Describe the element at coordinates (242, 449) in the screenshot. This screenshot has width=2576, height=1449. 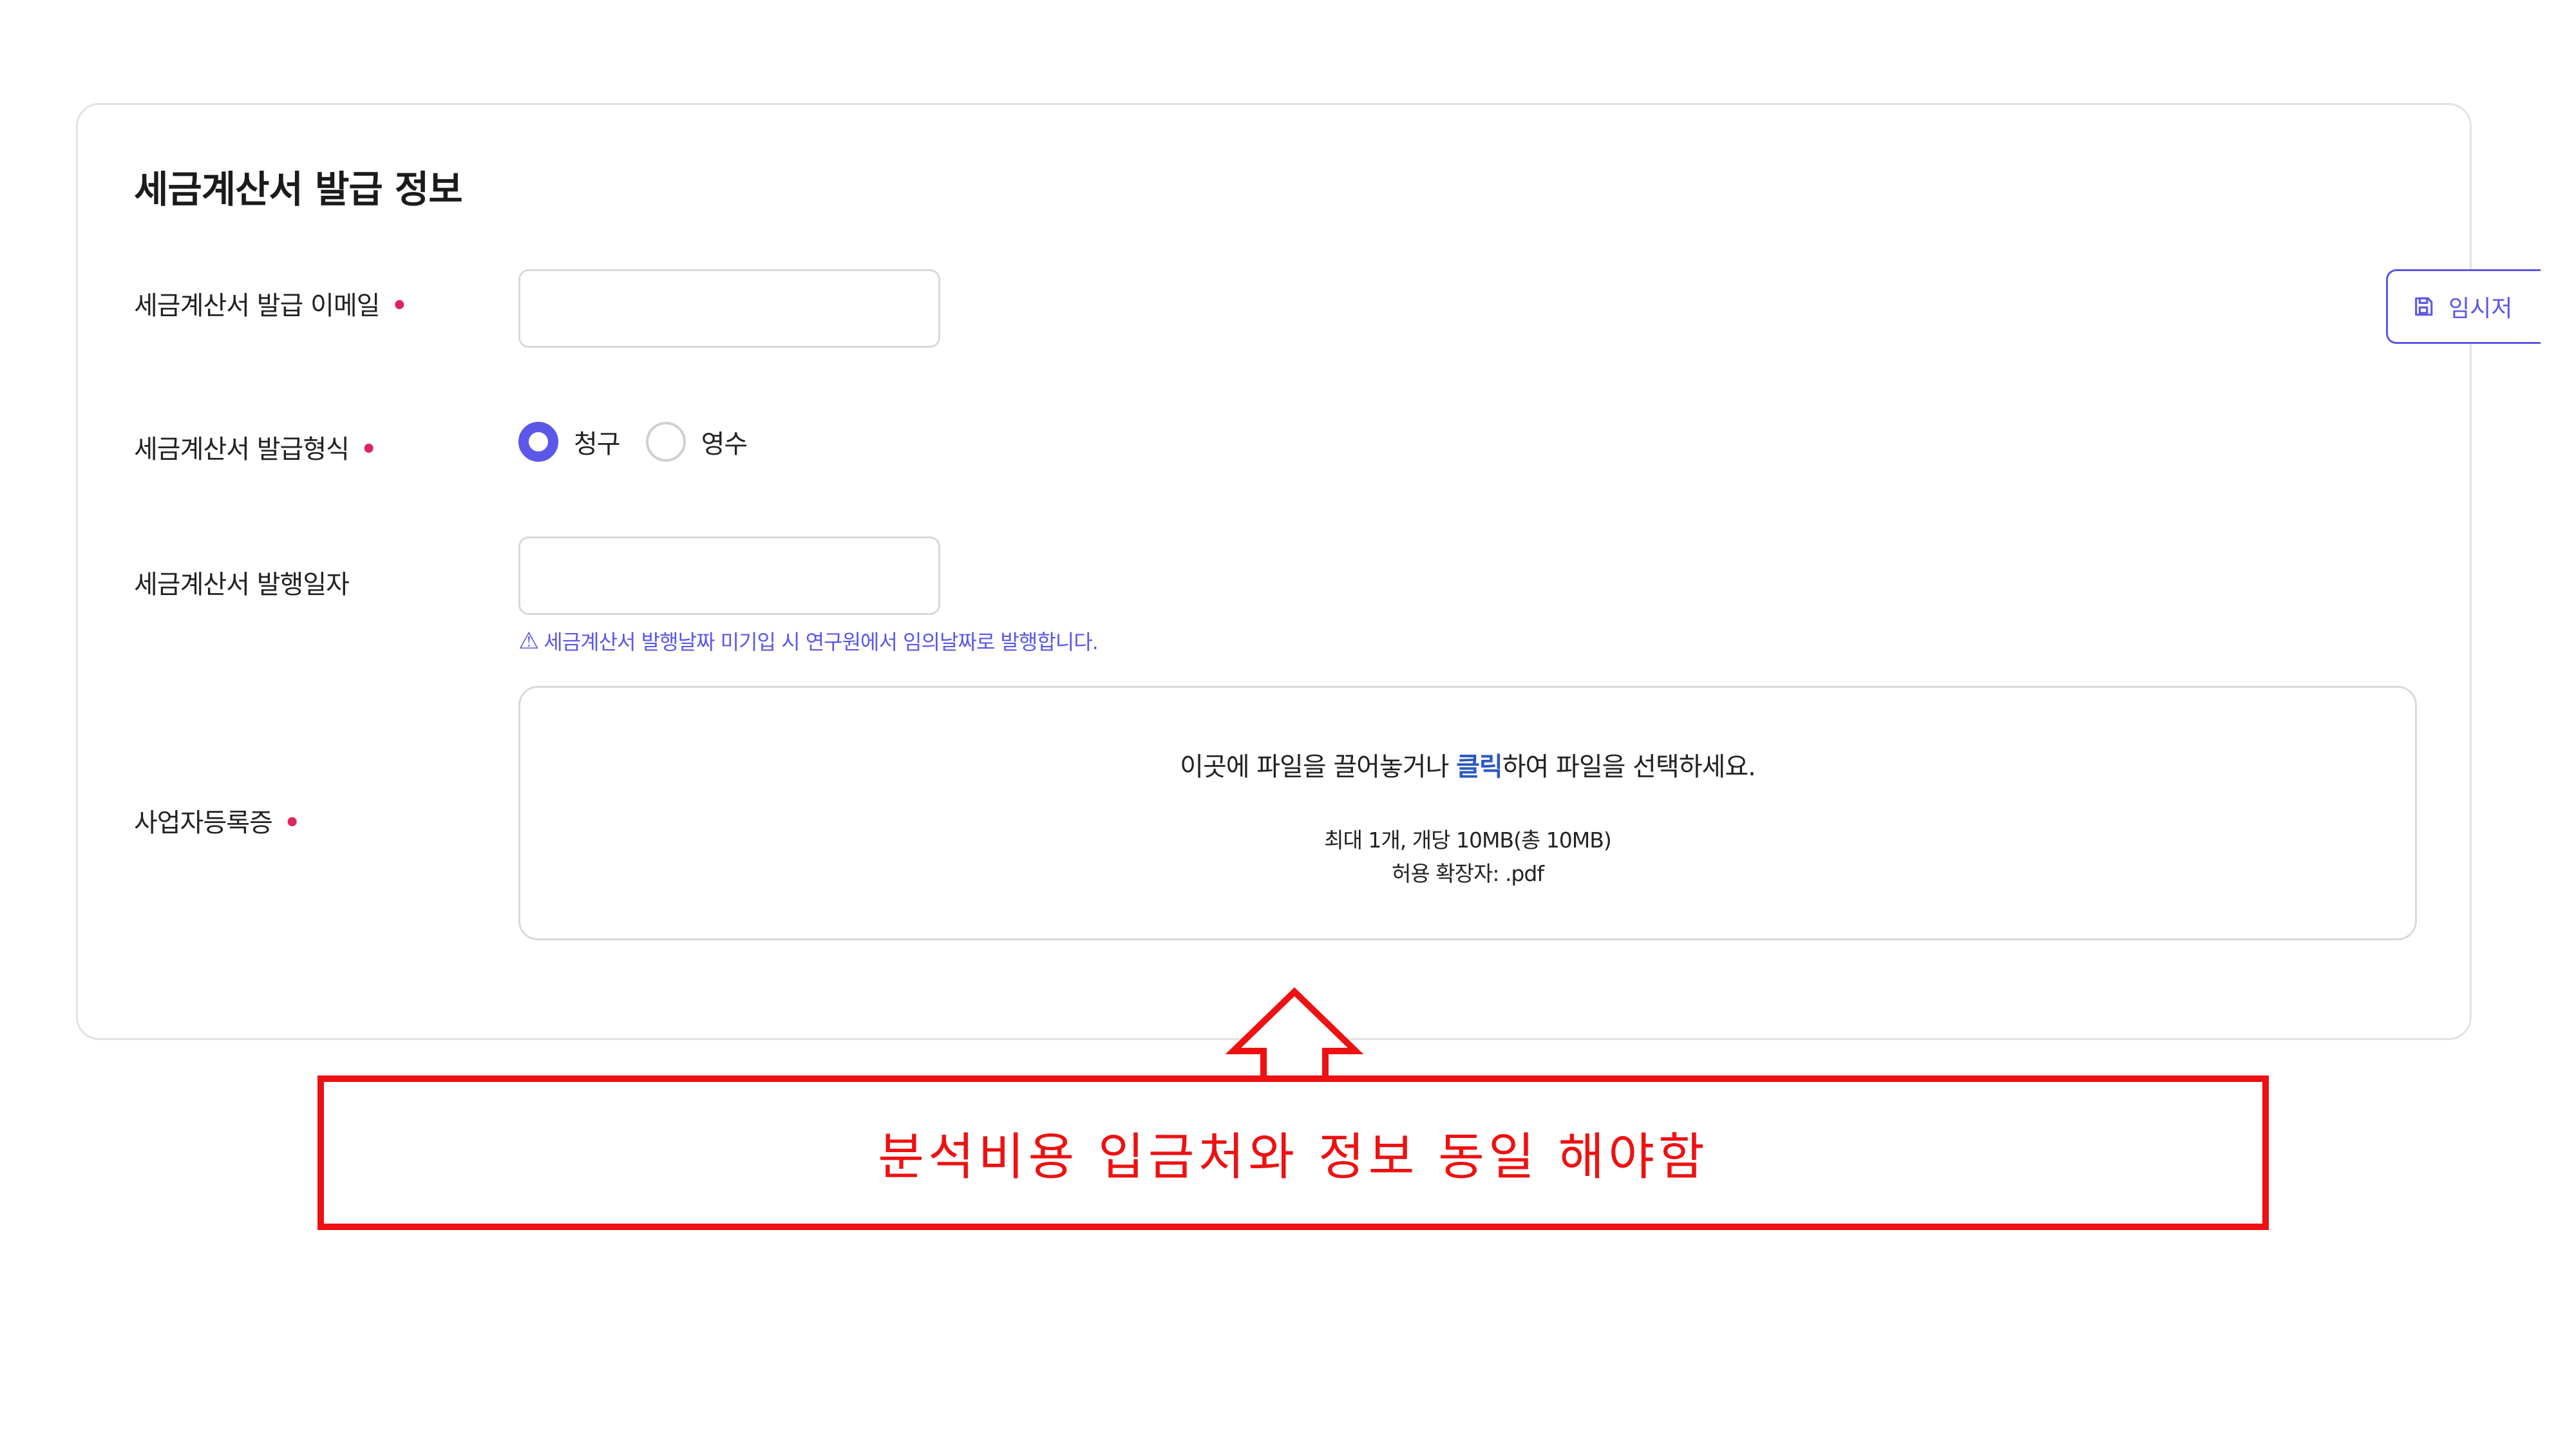
I see `issue-type-label-text: 세금계산서 발급형식` at that location.